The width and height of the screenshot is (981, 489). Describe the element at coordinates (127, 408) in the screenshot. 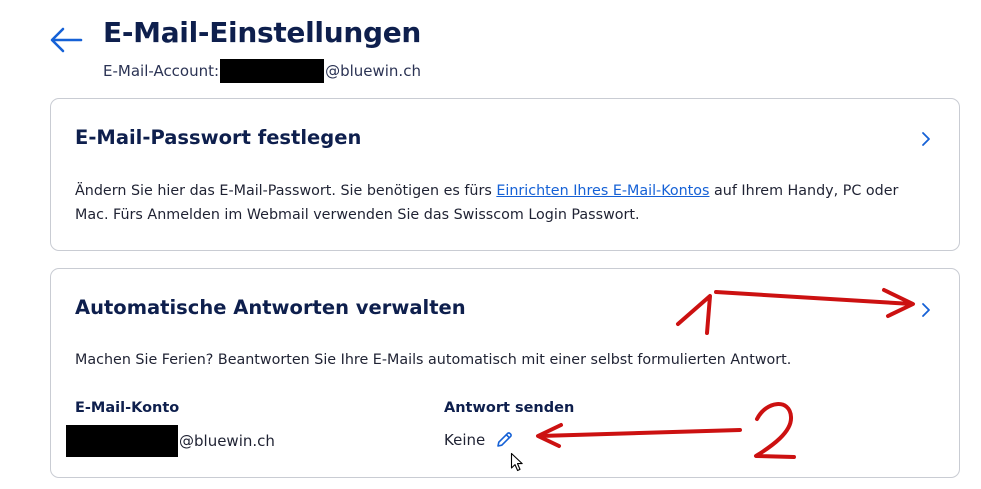

I see `email-account-column-label: E-Mail-Konto` at that location.